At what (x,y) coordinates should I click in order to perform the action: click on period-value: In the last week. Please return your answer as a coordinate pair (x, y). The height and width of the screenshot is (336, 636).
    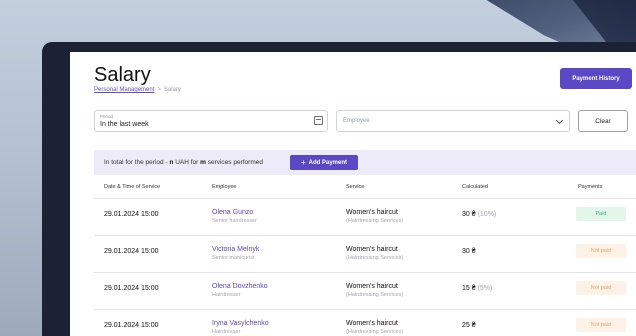
    Looking at the image, I should click on (124, 124).